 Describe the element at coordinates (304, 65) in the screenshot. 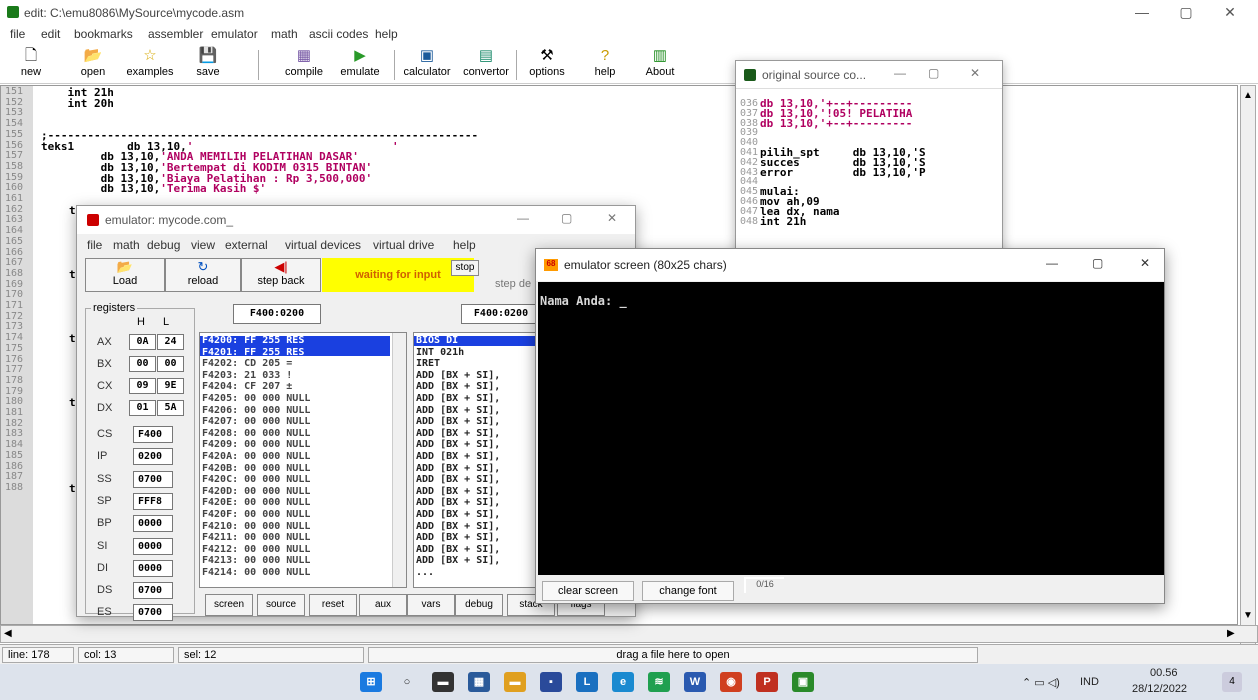

I see `compile-button: ▦ compile` at that location.